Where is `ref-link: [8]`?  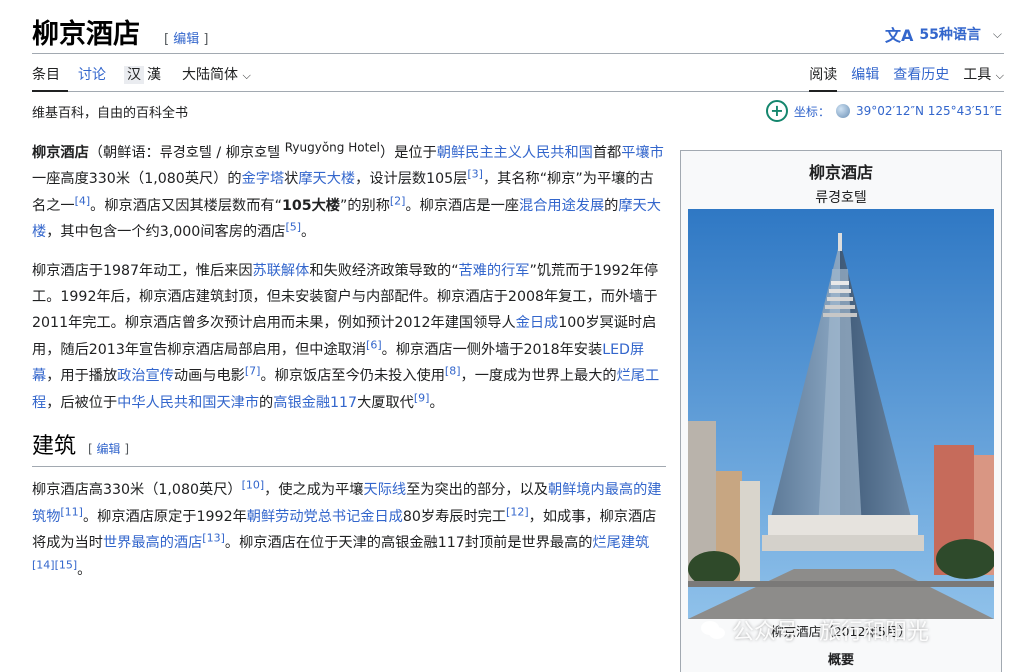
ref-link: [8] is located at coordinates (453, 371).